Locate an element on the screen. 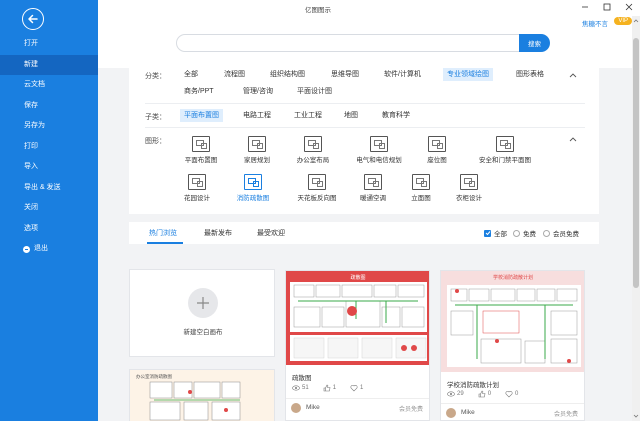 This screenshot has width=640, height=421. sidebar-item-save-as: 另存为 is located at coordinates (49, 126).